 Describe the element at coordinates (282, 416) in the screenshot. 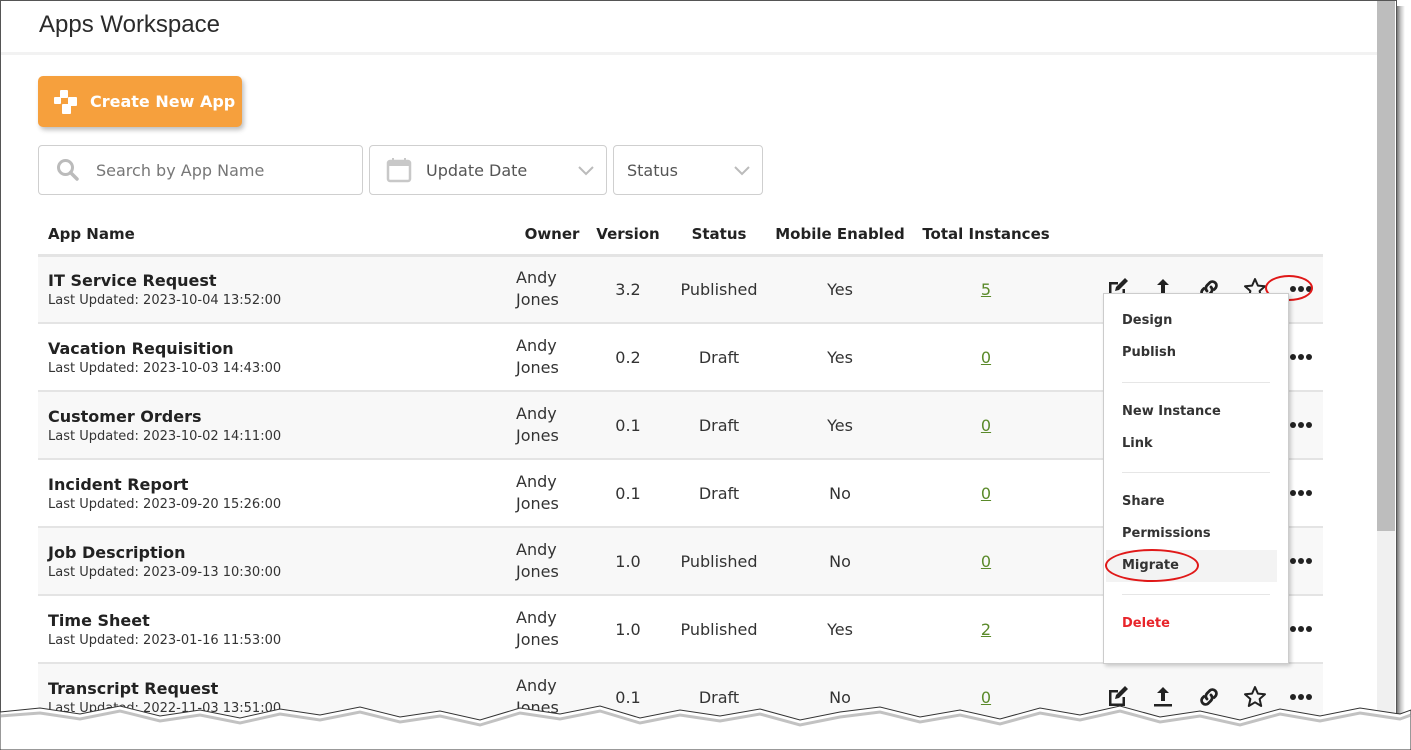

I see `app-name: Customer Orders` at that location.